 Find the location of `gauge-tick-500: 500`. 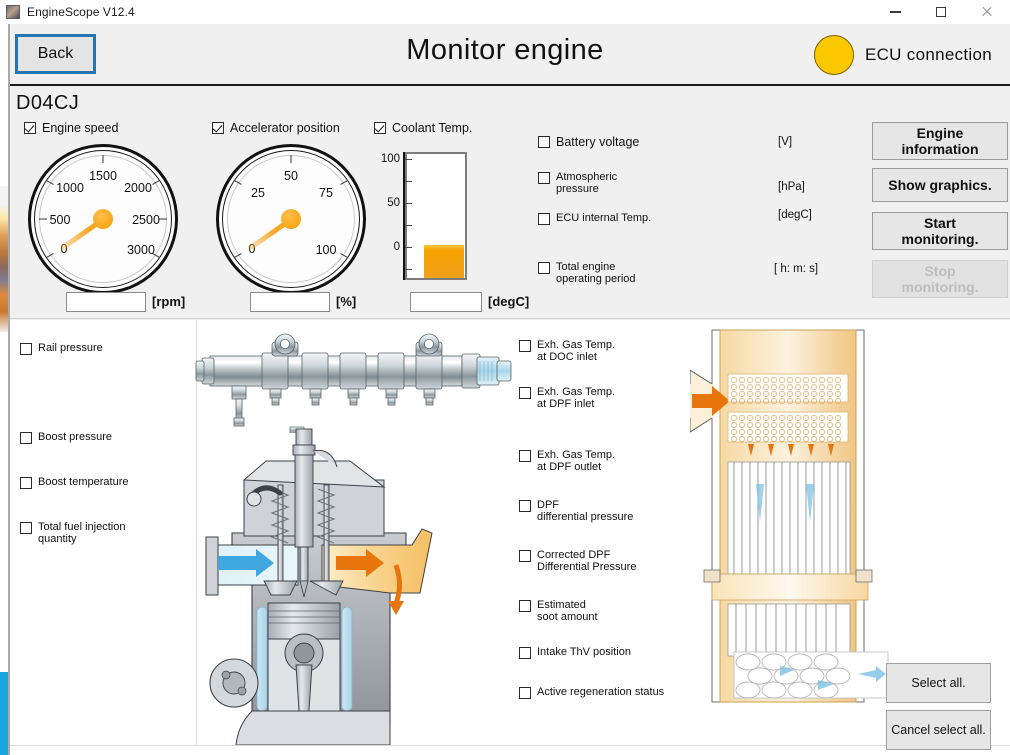

gauge-tick-500: 500 is located at coordinates (60, 220).